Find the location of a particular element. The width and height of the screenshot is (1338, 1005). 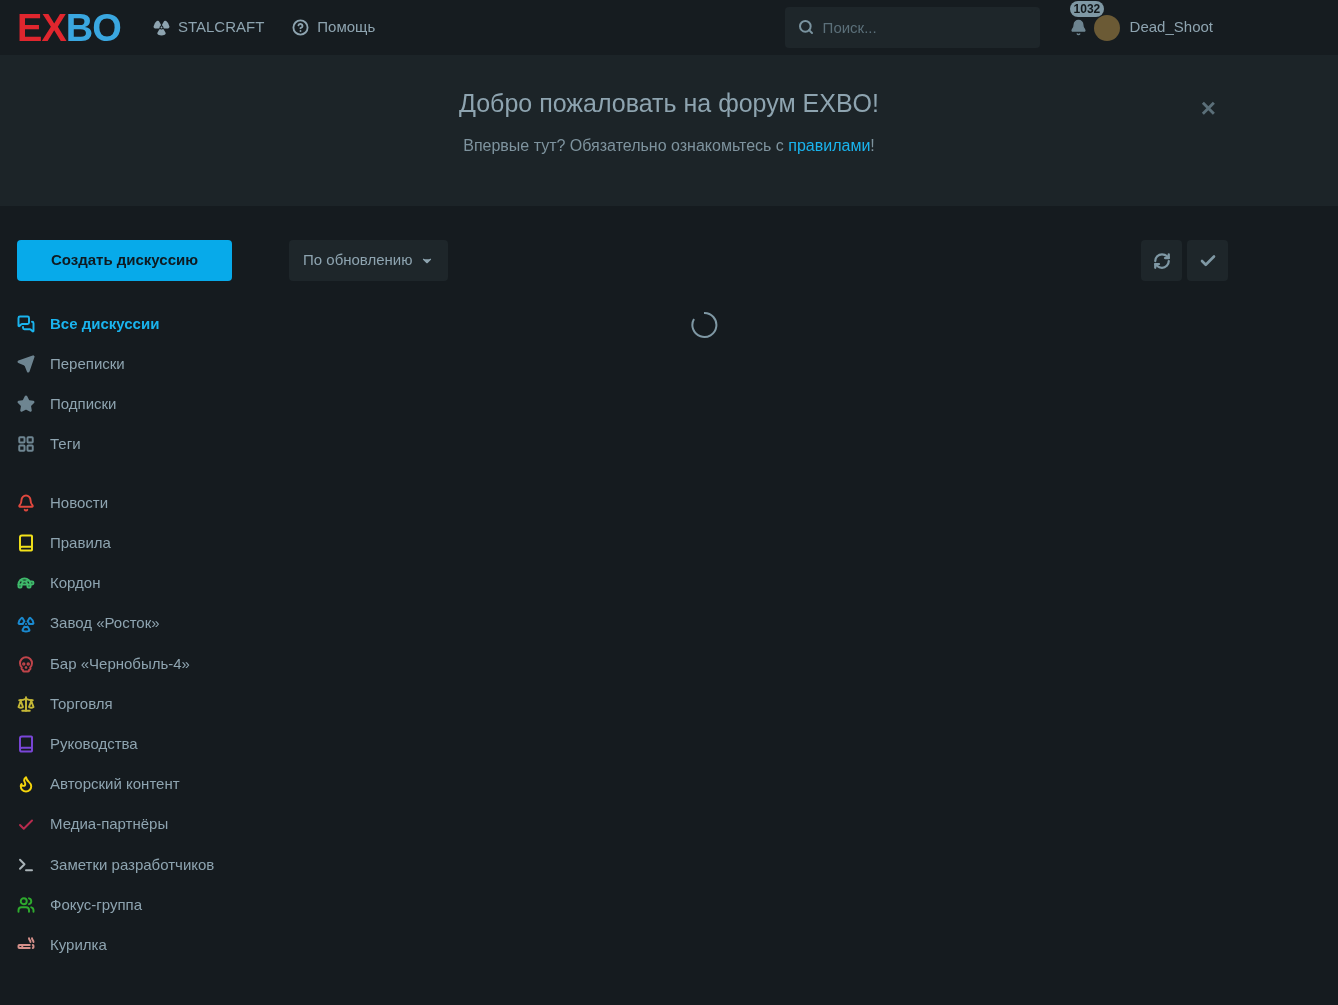

tag-item: Завод «Росток» is located at coordinates (124, 623).